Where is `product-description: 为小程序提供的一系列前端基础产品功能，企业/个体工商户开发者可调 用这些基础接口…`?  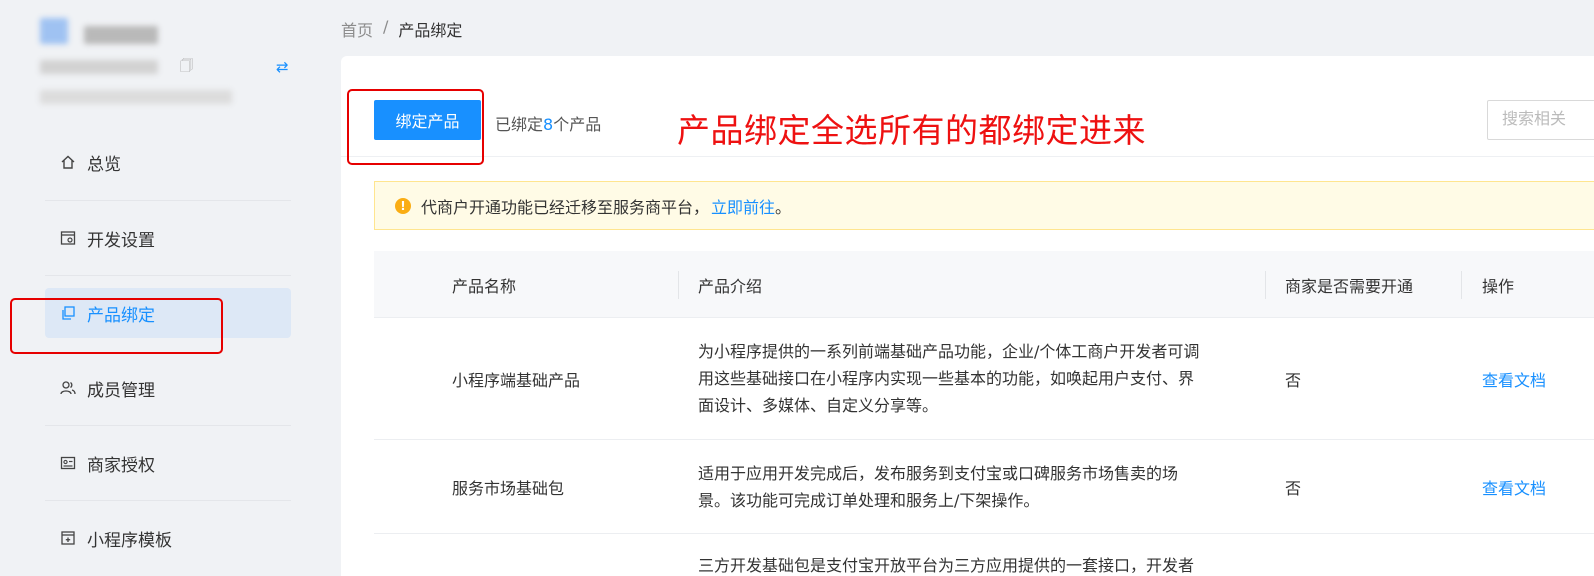
product-description: 为小程序提供的一系列前端基础产品功能，企业/个体工商户开发者可调 用这些基础接口… is located at coordinates (978, 378).